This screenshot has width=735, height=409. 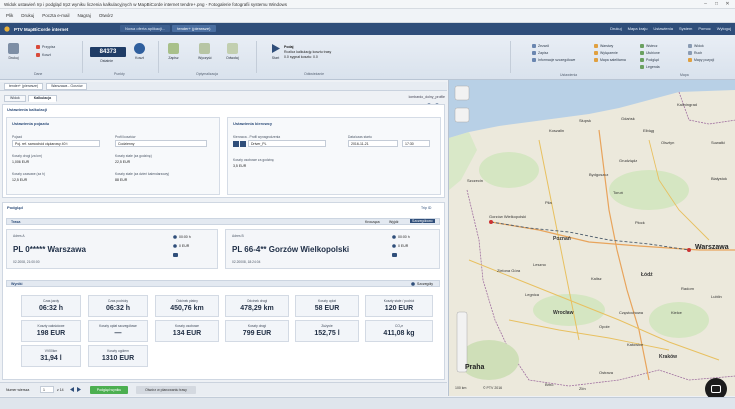 What do you see at coordinates (142, 174) in the screenshot?
I see `fixed-daily-label: Koszty stałe (za dzień kalendarzowy)` at bounding box center [142, 174].